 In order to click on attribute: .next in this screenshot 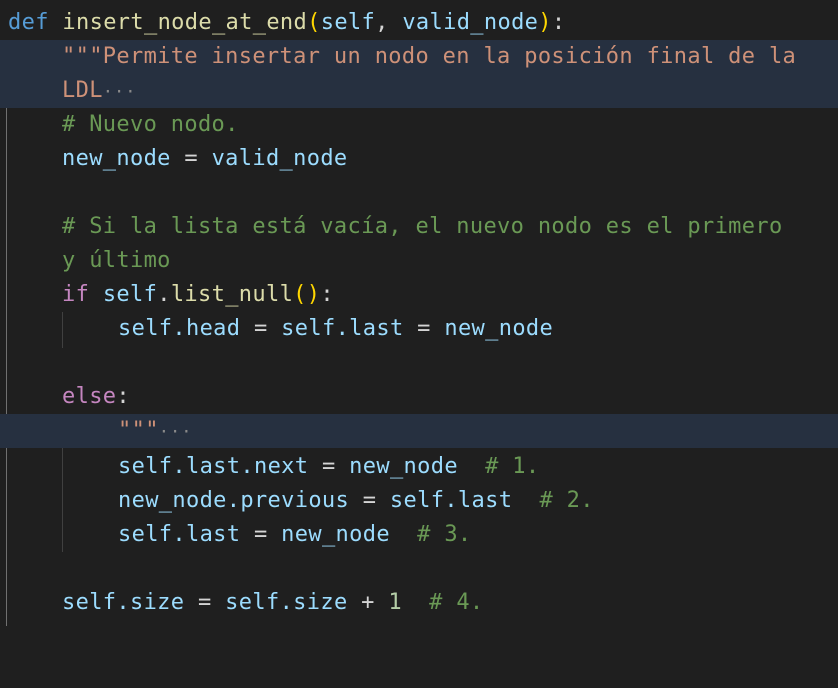, I will do `click(274, 466)`.